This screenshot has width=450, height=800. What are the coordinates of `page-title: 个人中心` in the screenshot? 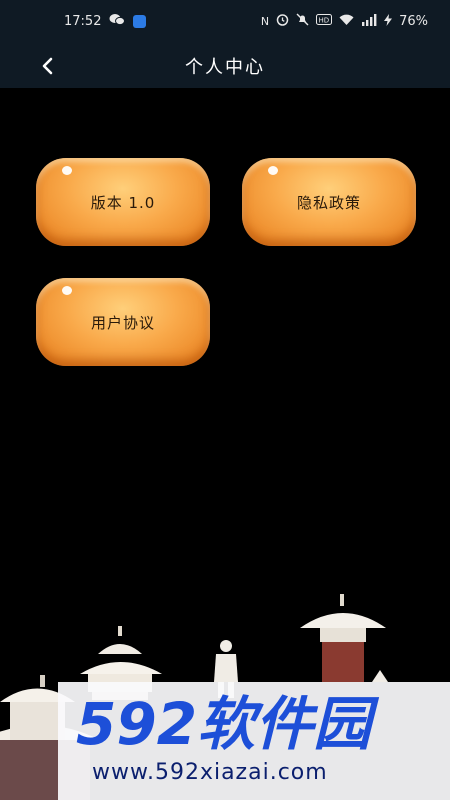 It's located at (225, 67).